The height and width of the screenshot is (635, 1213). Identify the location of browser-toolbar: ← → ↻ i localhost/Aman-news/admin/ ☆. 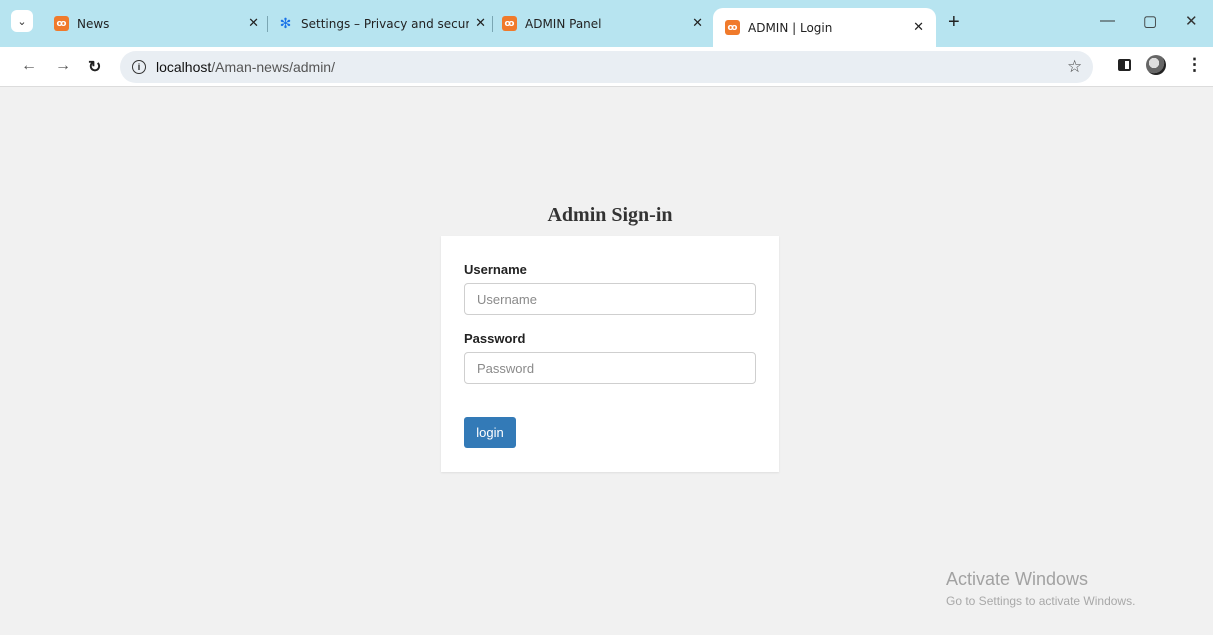
(606, 67).